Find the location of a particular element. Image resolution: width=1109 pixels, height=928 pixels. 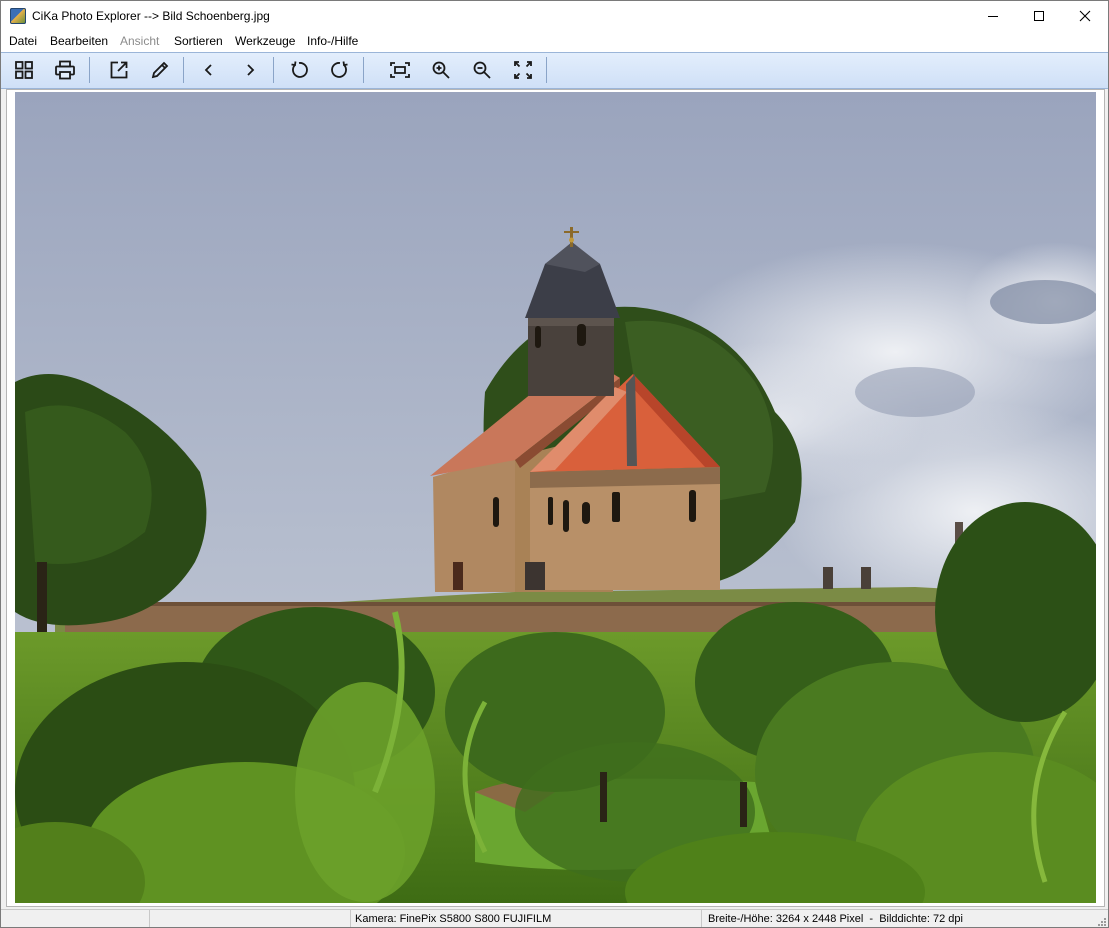

toolbar is located at coordinates (554, 70).